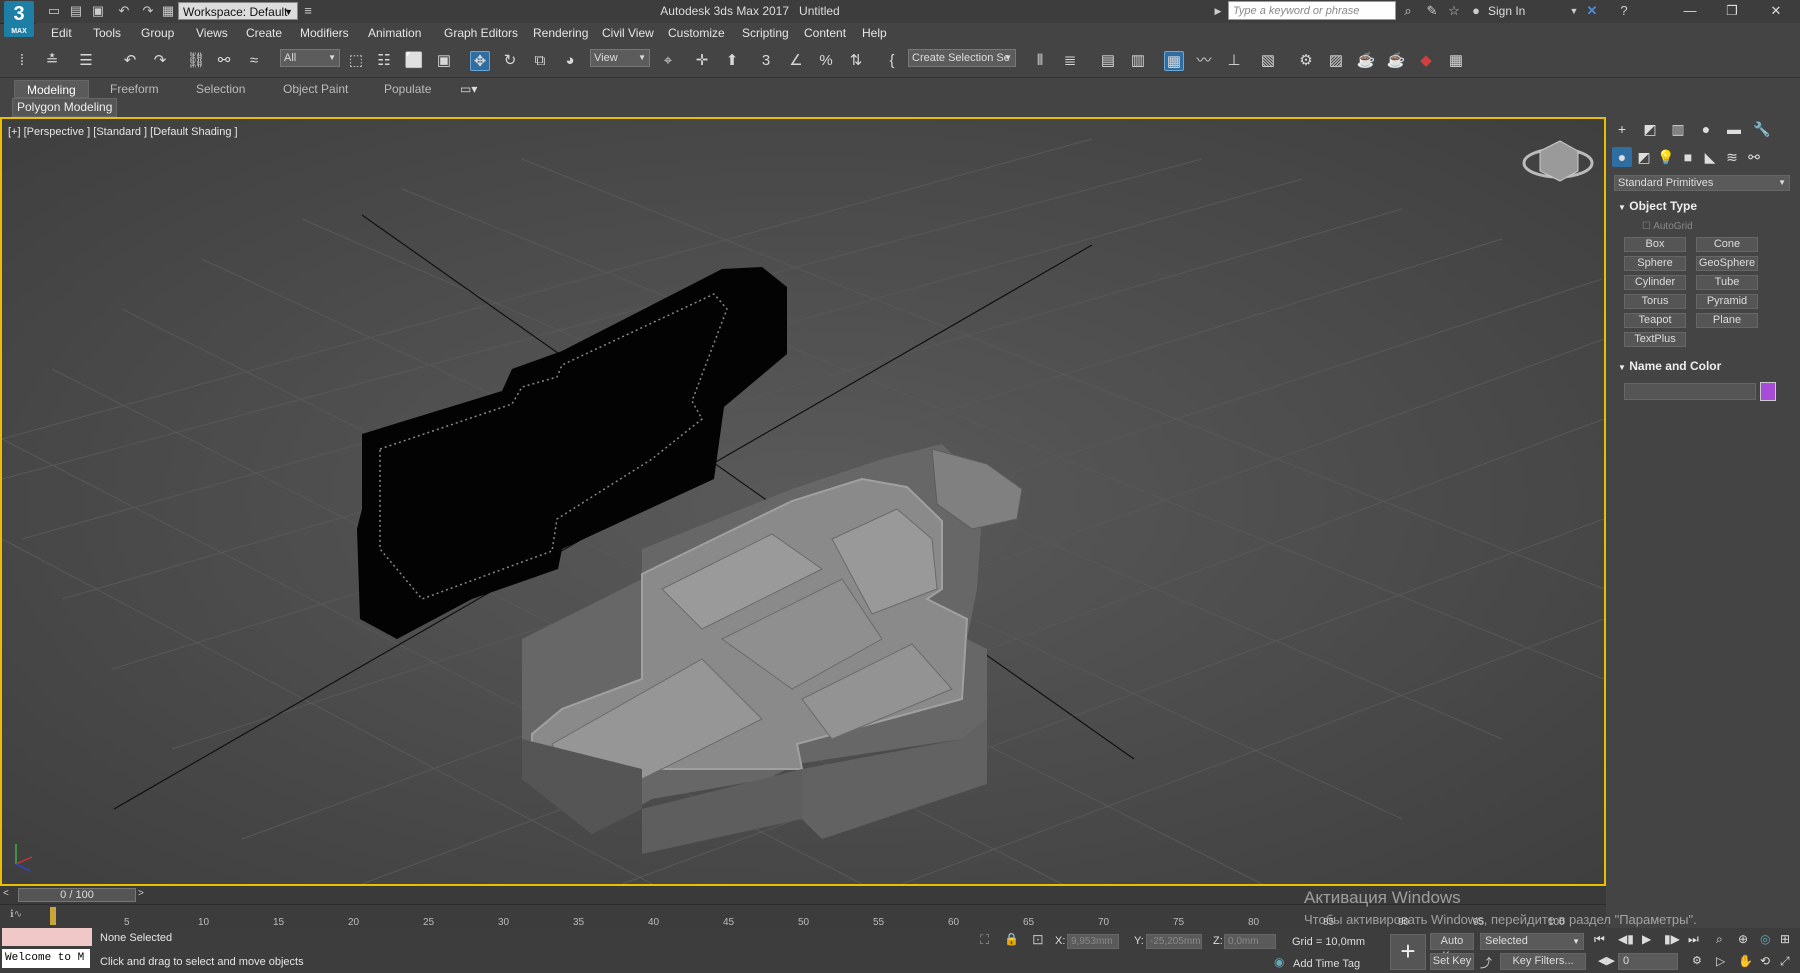  Describe the element at coordinates (962, 58) in the screenshot. I see `named-selection-dropdown: Create Selection Se ▼` at that location.